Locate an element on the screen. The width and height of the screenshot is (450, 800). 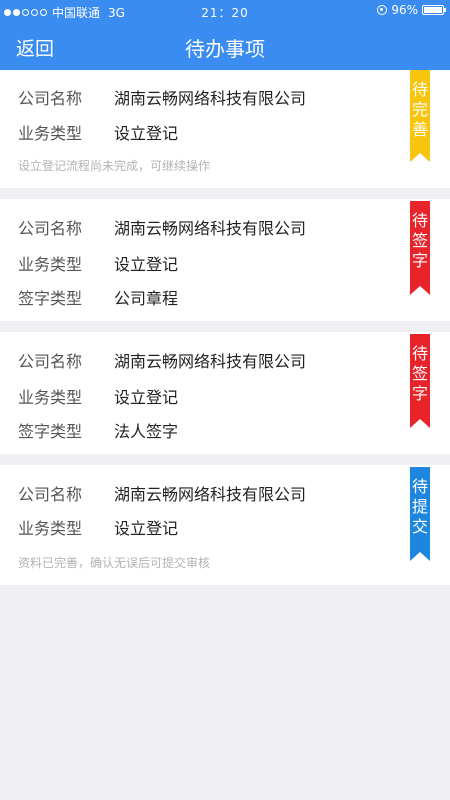
status-ribbon-badge: 待 提 交 is located at coordinates (420, 514).